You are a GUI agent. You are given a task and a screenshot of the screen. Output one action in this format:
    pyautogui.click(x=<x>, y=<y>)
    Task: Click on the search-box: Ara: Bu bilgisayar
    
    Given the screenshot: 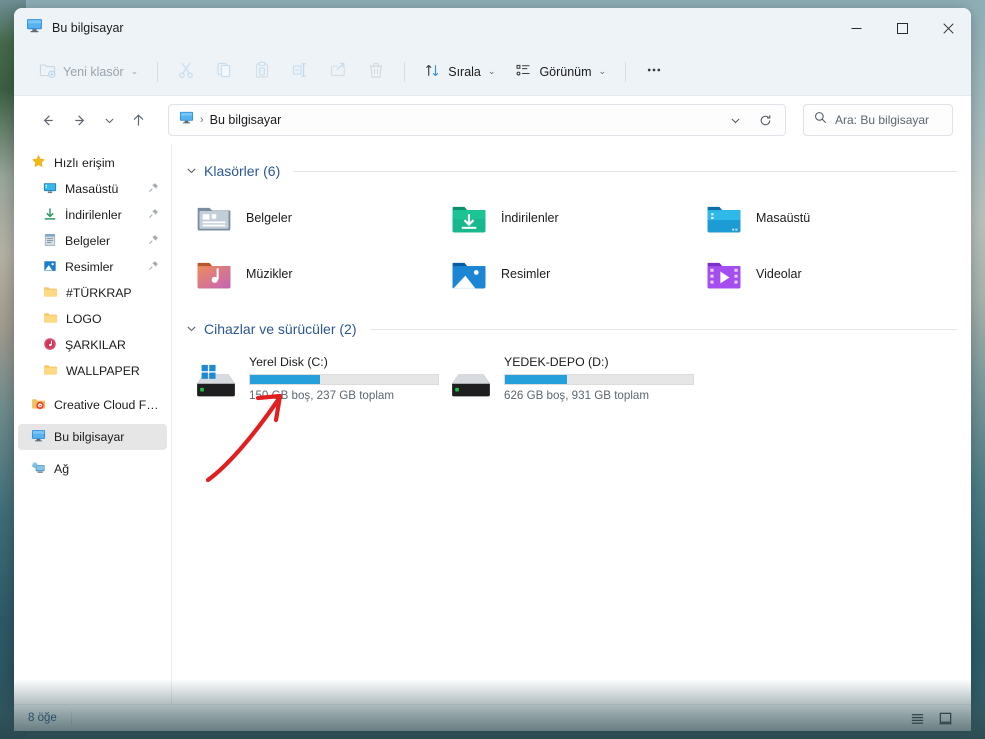 What is the action you would take?
    pyautogui.click(x=878, y=120)
    